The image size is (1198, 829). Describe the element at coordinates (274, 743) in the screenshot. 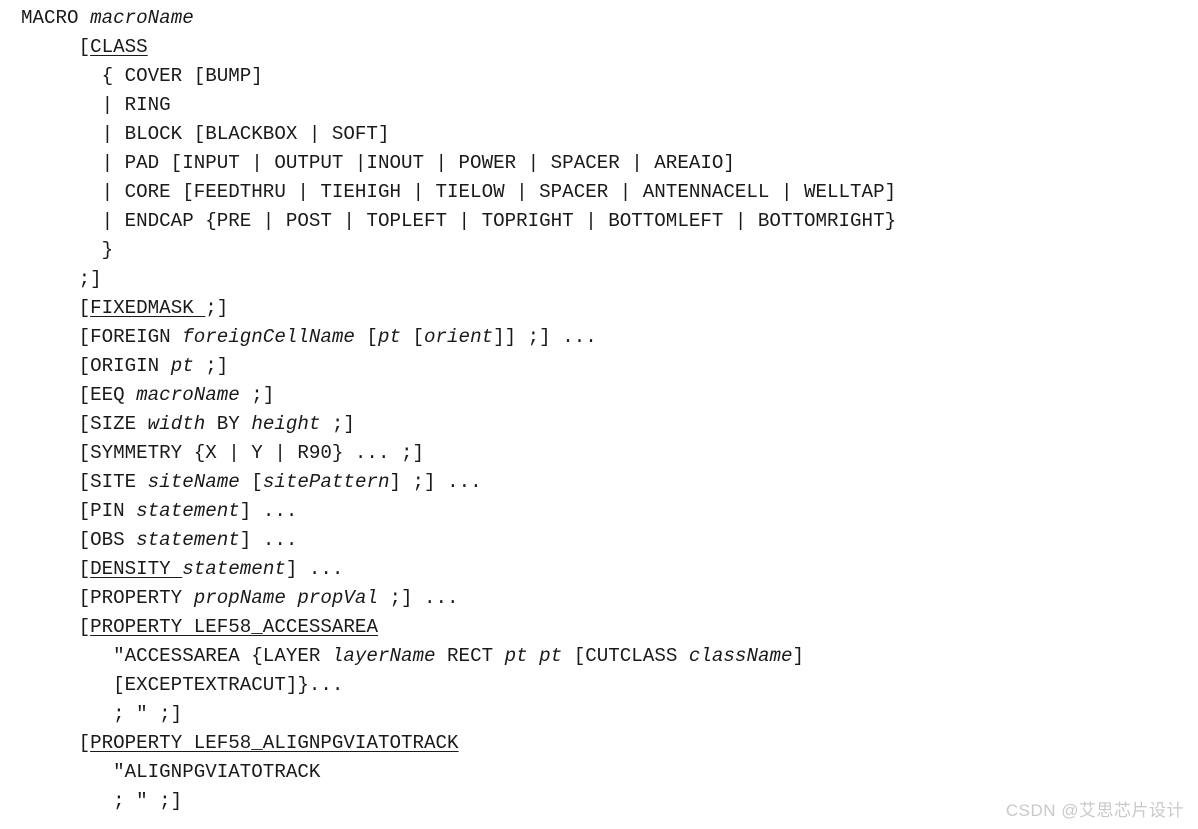

I see `syntax-token: PROPERTY LEF58_ALIGNPGVIATOTRACK` at that location.